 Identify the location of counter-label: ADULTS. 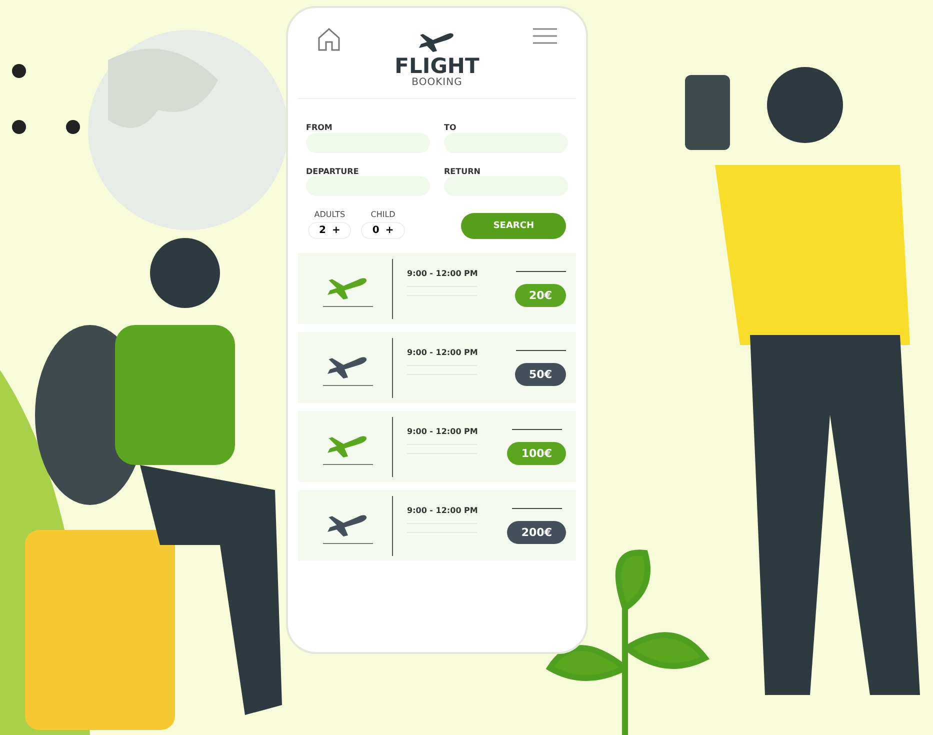
(330, 214).